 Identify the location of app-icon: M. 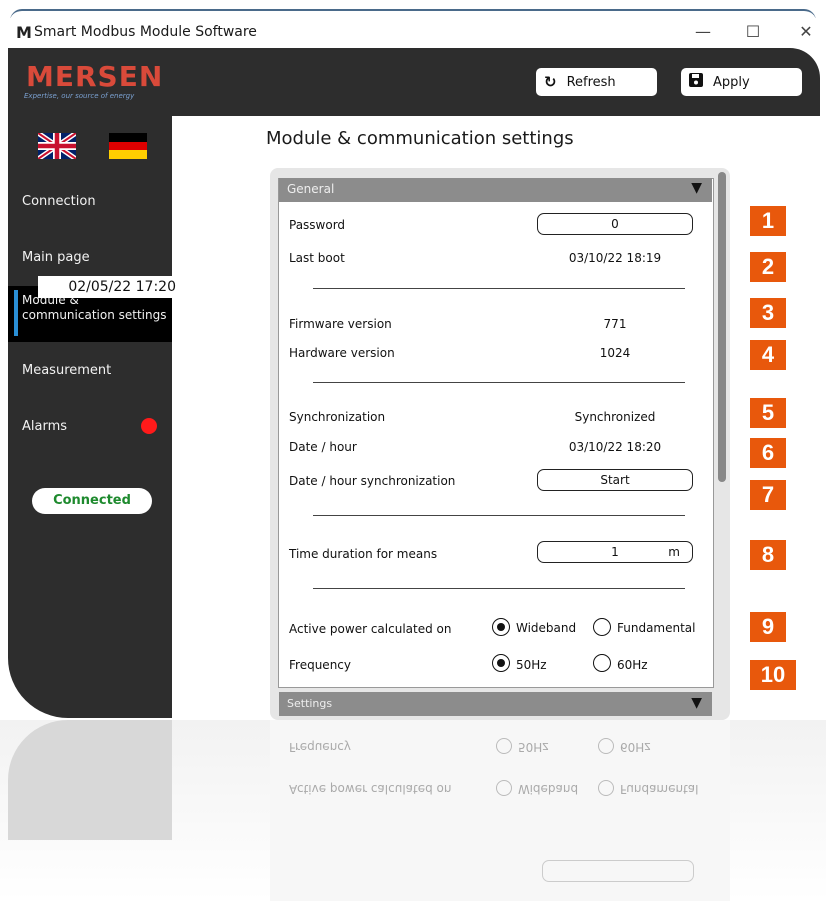
(24, 32).